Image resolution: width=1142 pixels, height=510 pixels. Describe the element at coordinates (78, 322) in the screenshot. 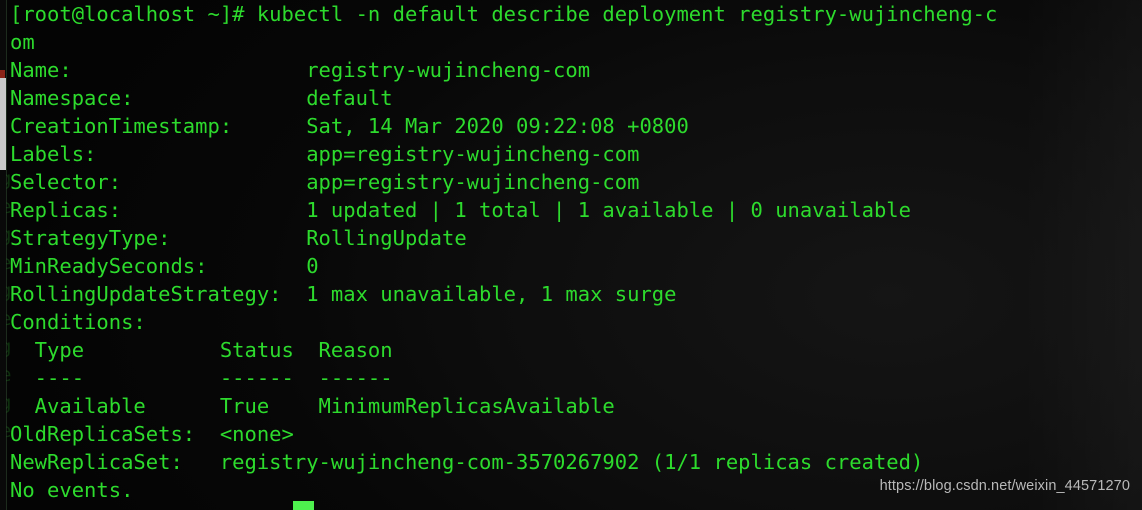

I see `terminal-line: Conditions:` at that location.